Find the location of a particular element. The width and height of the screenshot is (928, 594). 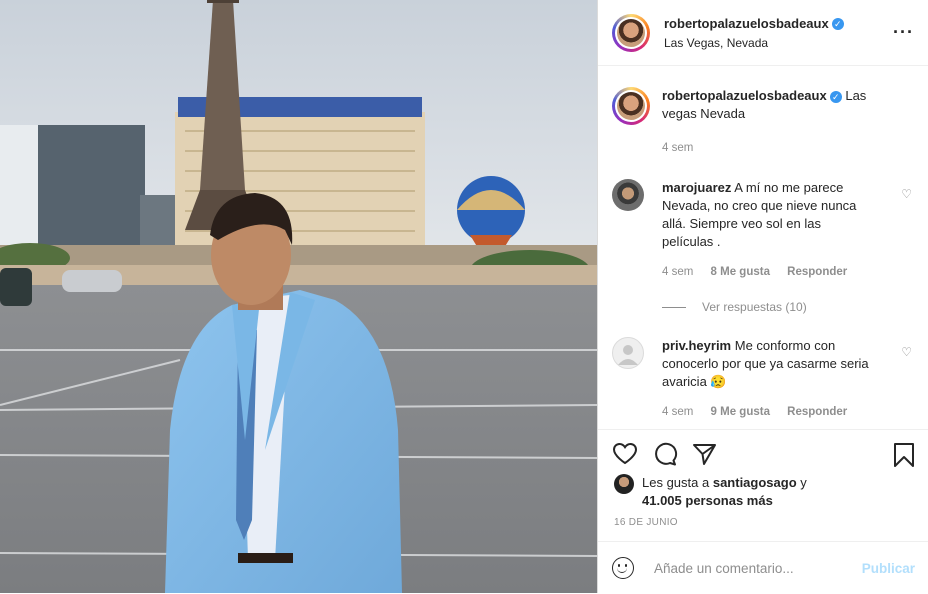

add-comment-bar: Añade un comentario... Publicar is located at coordinates (763, 567).